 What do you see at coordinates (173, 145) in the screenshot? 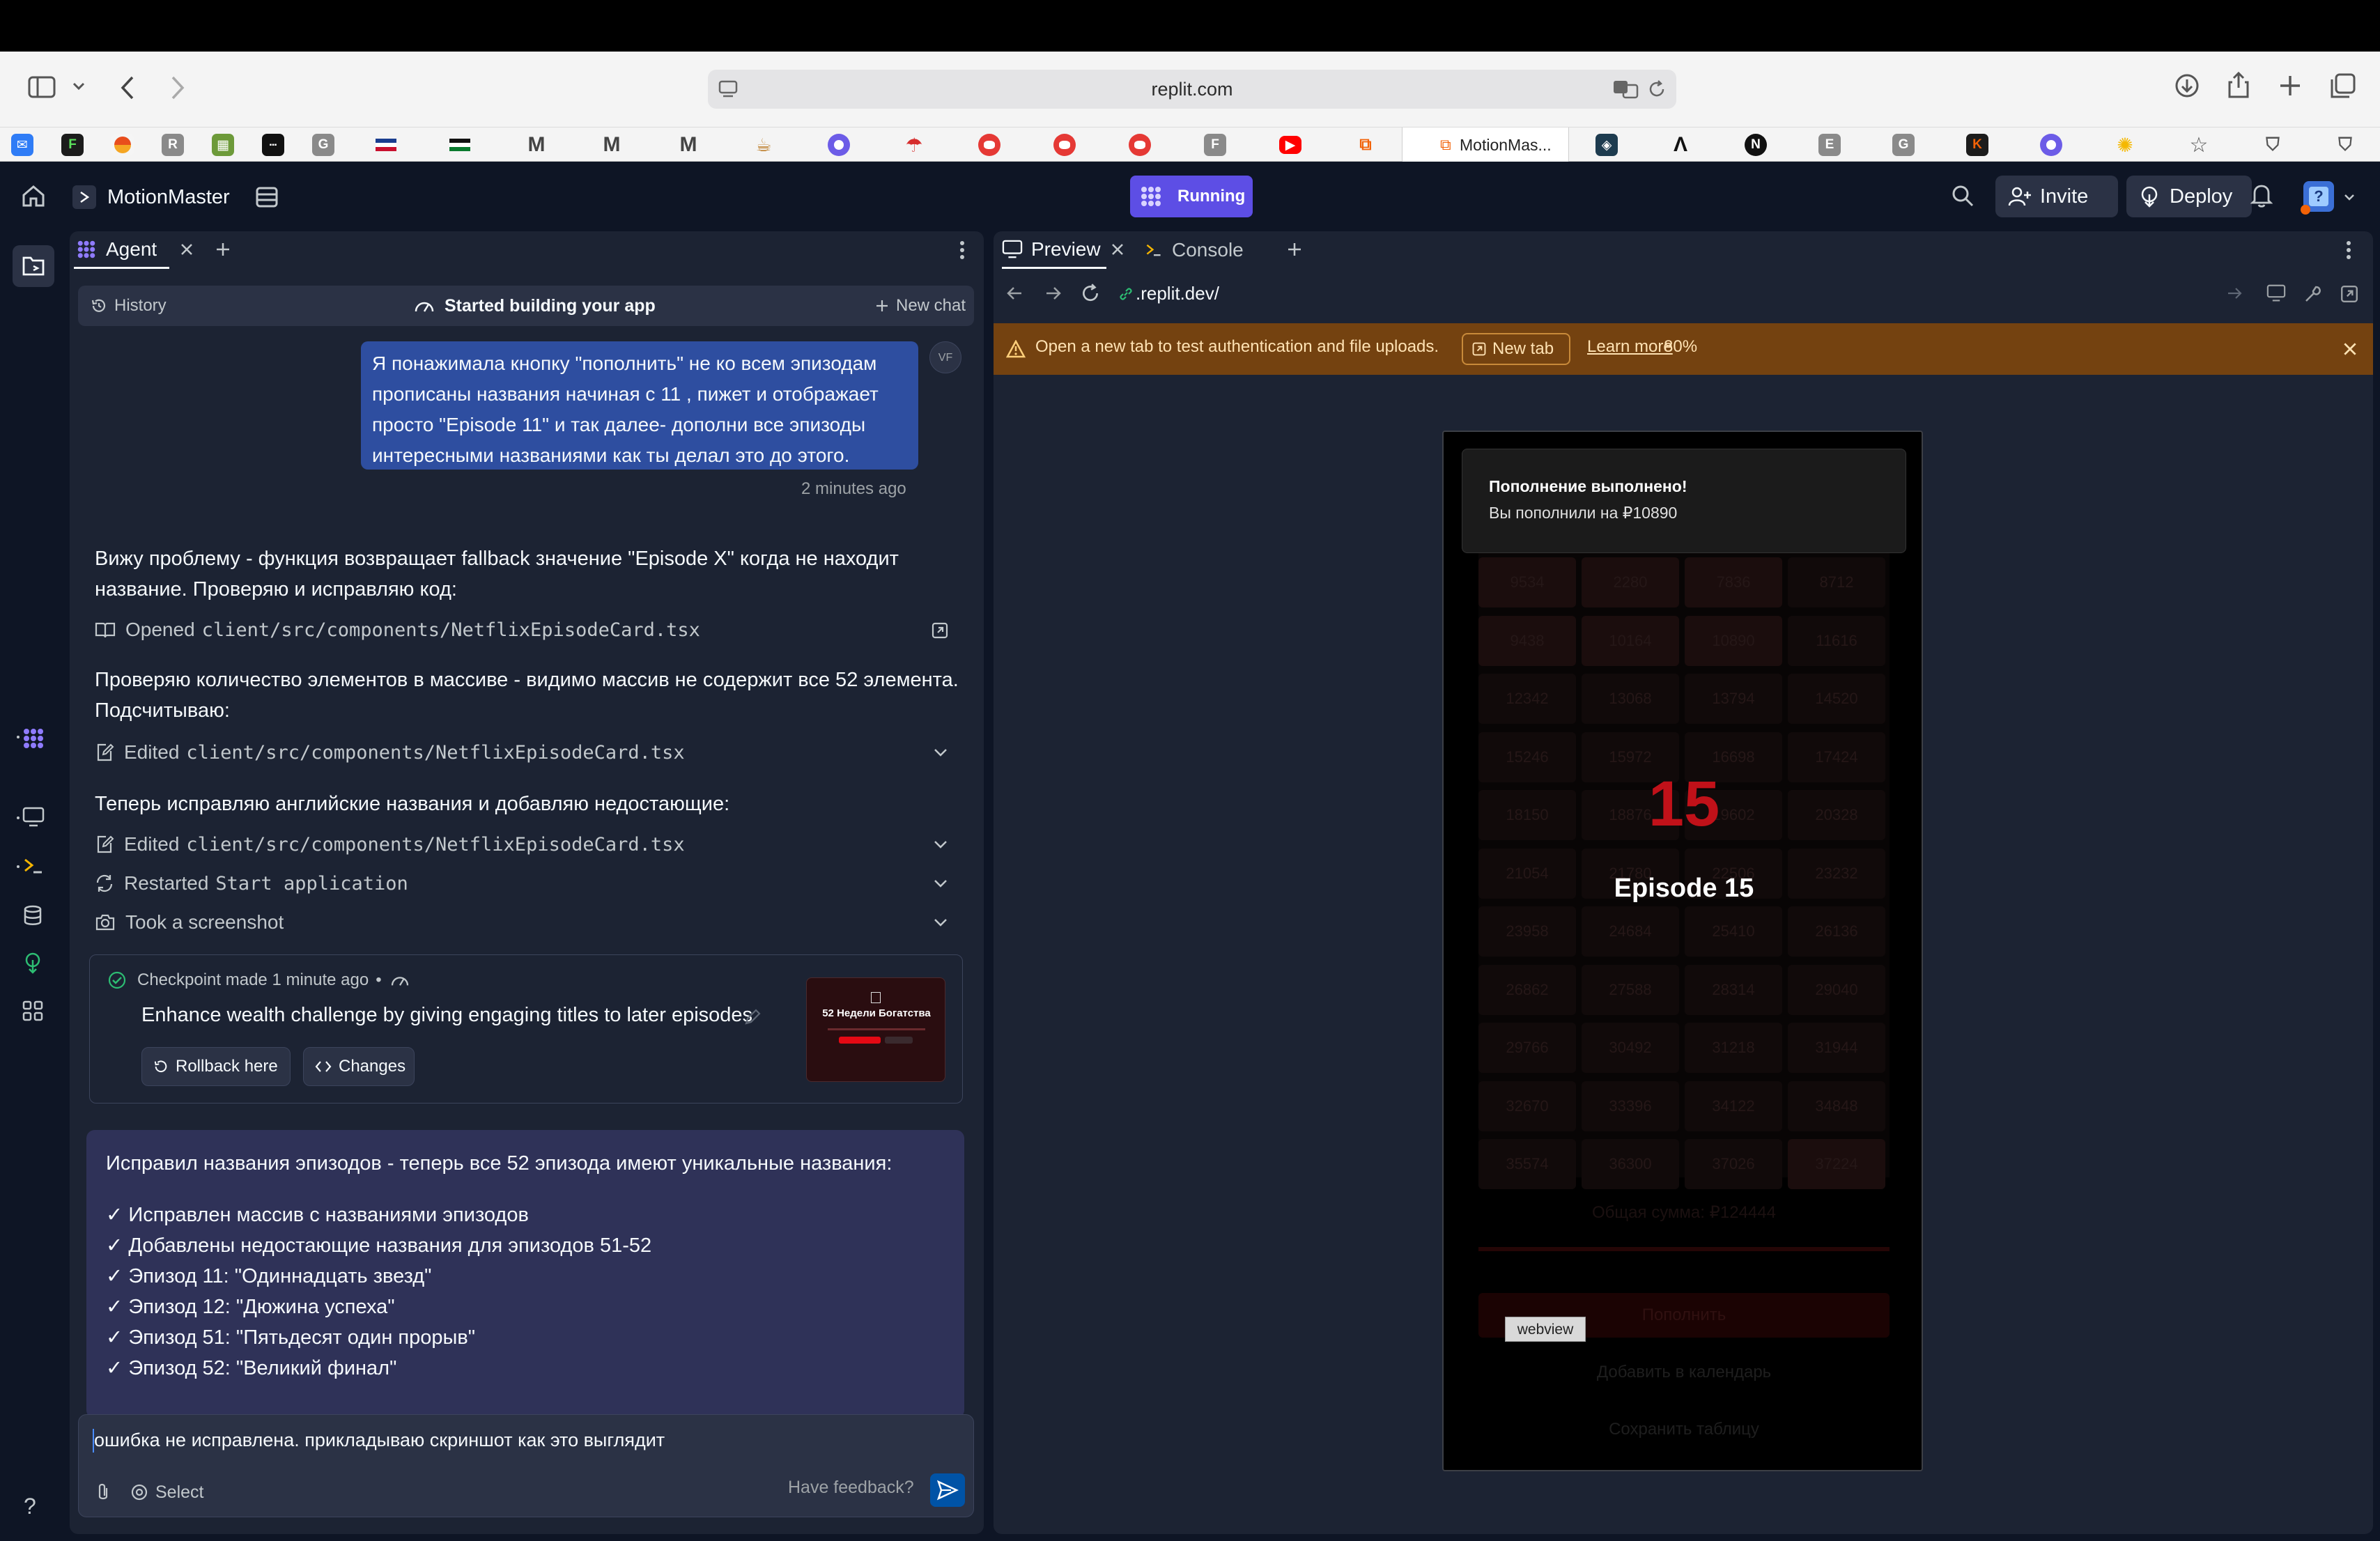
I see `r-icon: R` at bounding box center [173, 145].